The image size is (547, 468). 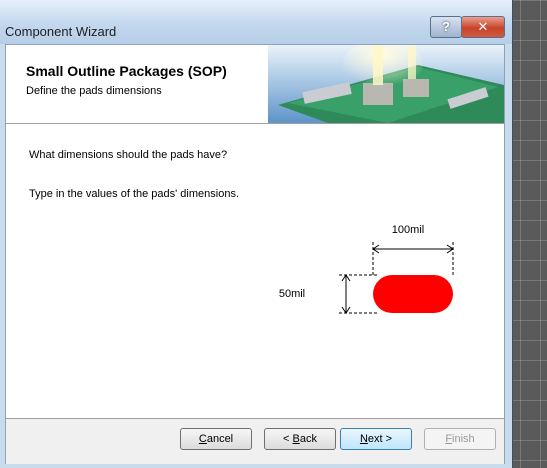 I want to click on window-title: Component Wizard, so click(x=61, y=31).